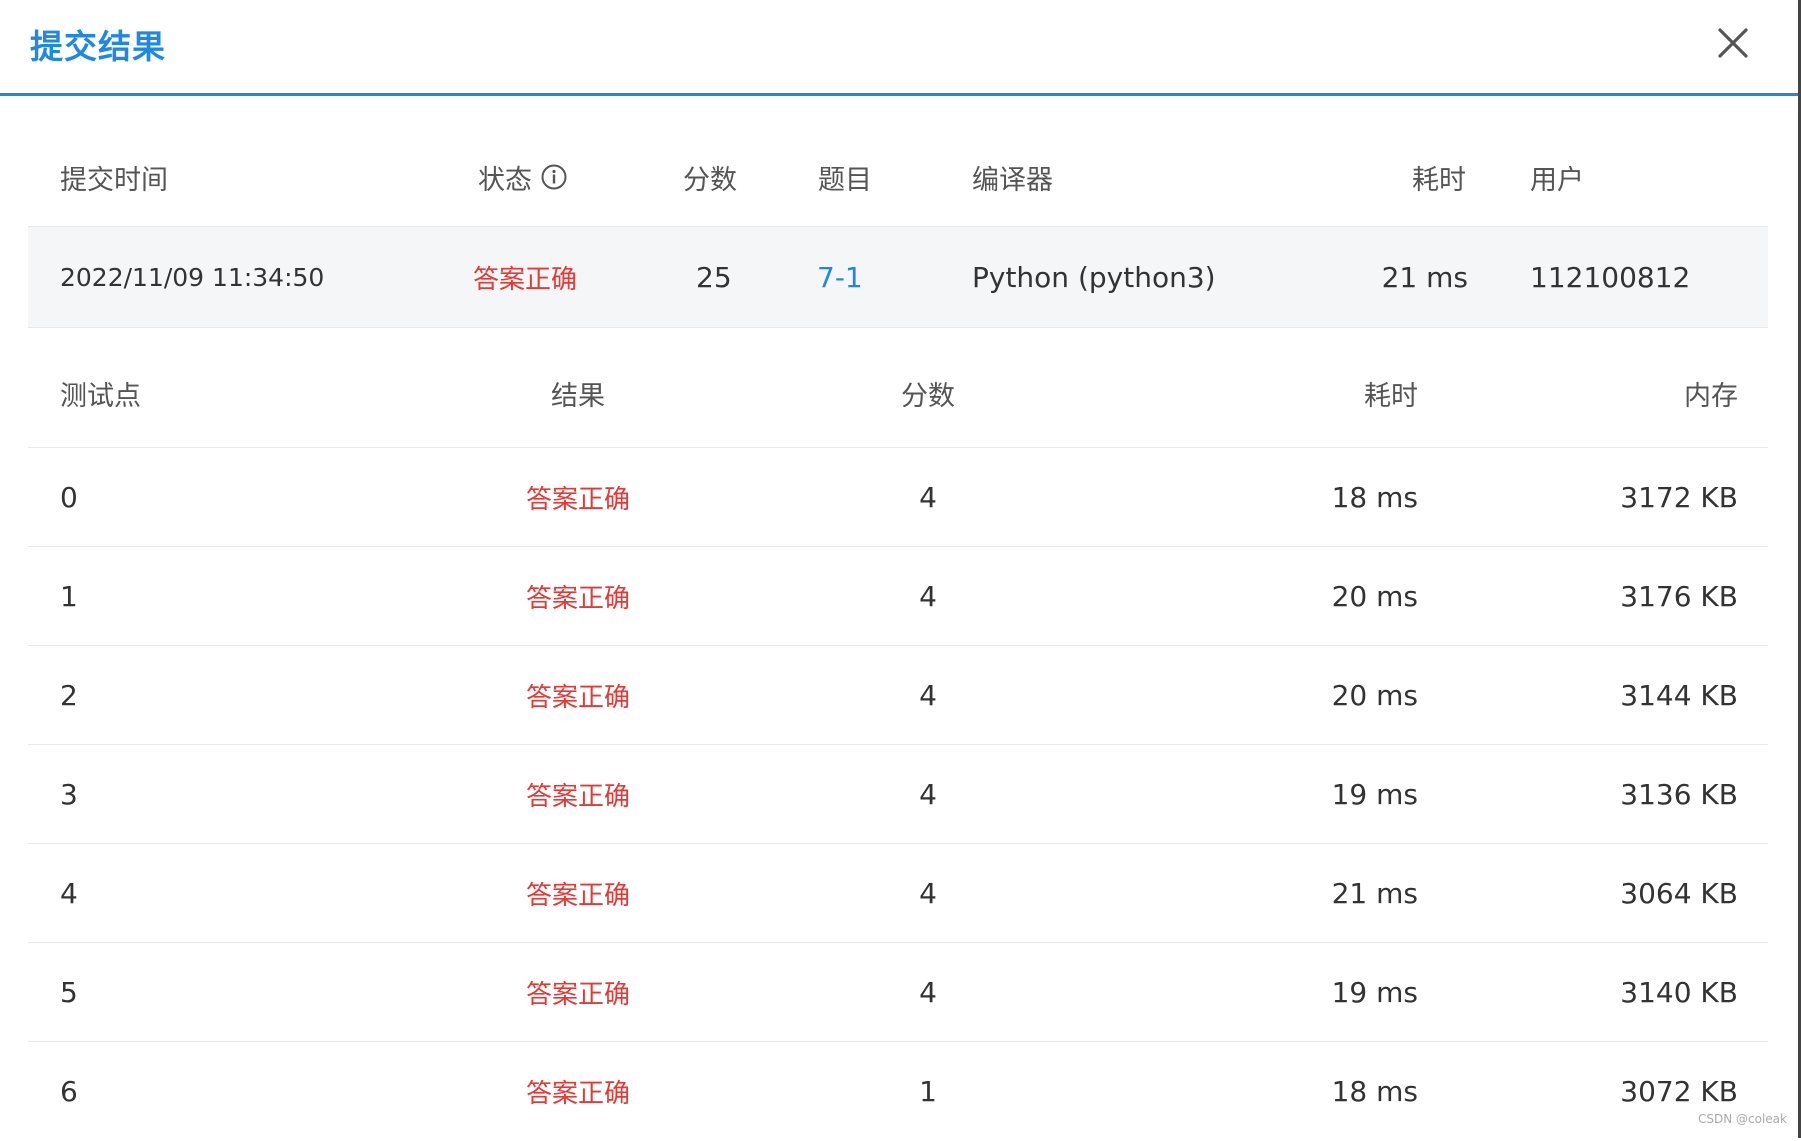 The height and width of the screenshot is (1141, 1801). What do you see at coordinates (1557, 180) in the screenshot?
I see `header-user: 用户` at bounding box center [1557, 180].